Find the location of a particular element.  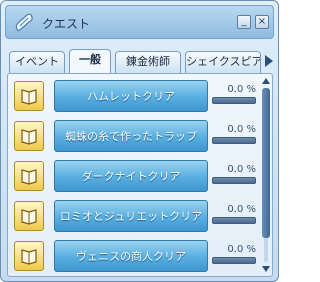

scroll-thumb is located at coordinates (266, 163).